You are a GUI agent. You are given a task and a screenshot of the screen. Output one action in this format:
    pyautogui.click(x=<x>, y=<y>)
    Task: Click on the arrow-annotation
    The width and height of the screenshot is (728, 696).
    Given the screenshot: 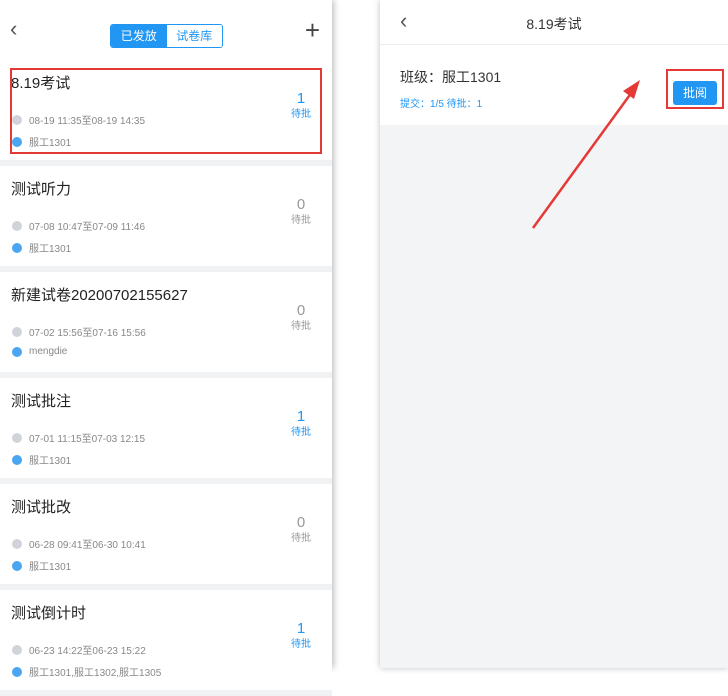 What is the action you would take?
    pyautogui.click(x=585, y=154)
    